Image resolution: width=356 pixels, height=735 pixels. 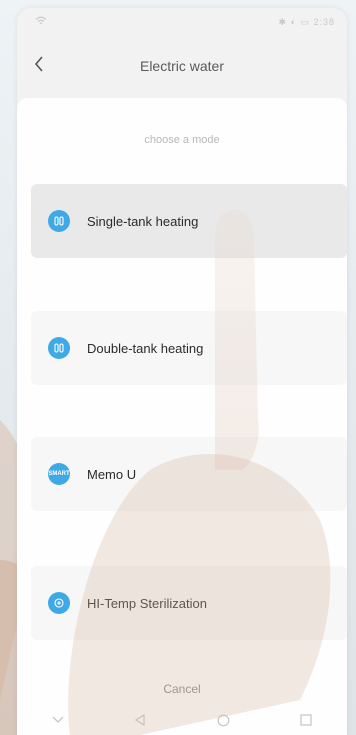 I want to click on mode-option-memo-u: SMART Memo U, so click(x=189, y=474).